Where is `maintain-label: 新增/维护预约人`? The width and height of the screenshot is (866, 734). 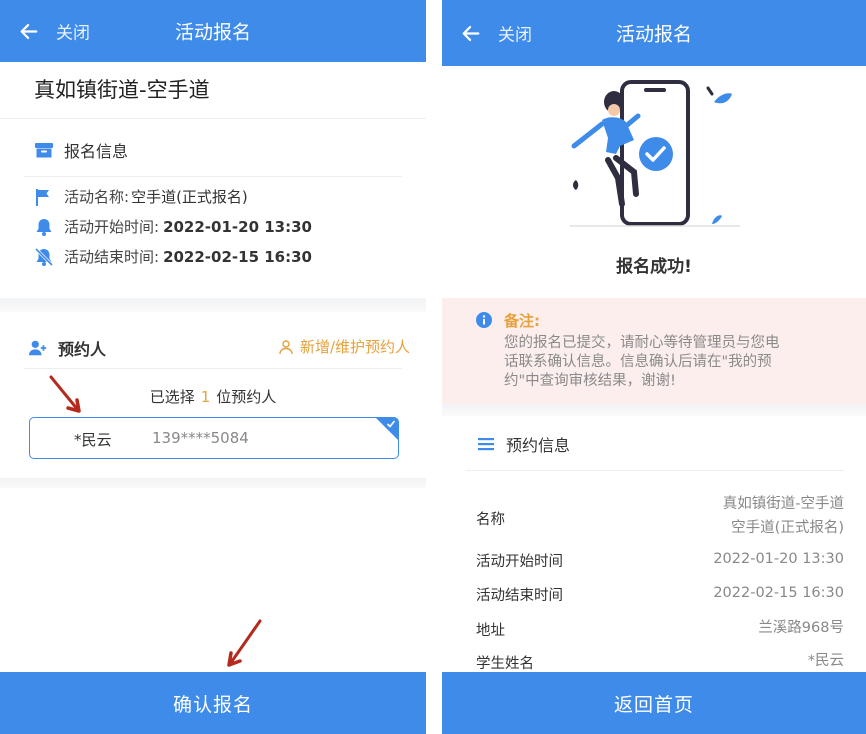 maintain-label: 新增/维护预约人 is located at coordinates (354, 347).